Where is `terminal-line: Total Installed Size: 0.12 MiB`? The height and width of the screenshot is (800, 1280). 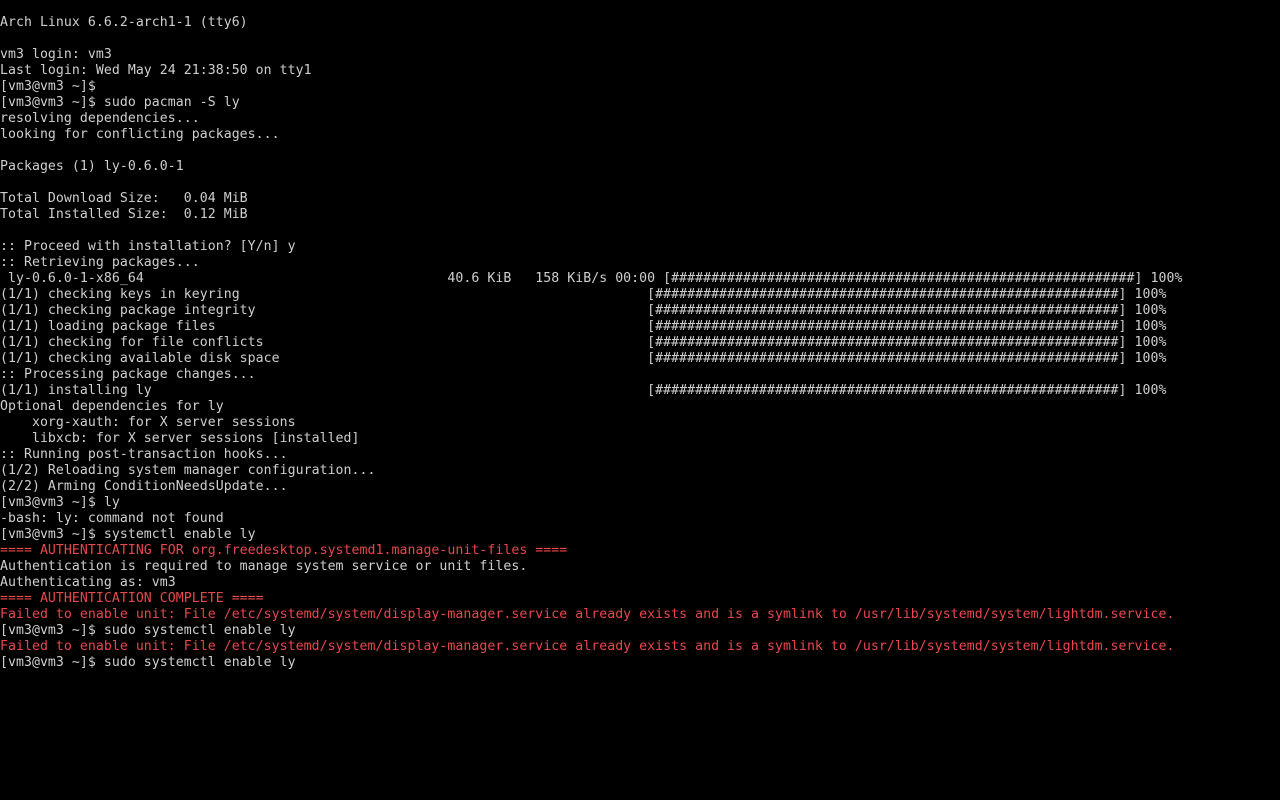
terminal-line: Total Installed Size: 0.12 MiB is located at coordinates (124, 214).